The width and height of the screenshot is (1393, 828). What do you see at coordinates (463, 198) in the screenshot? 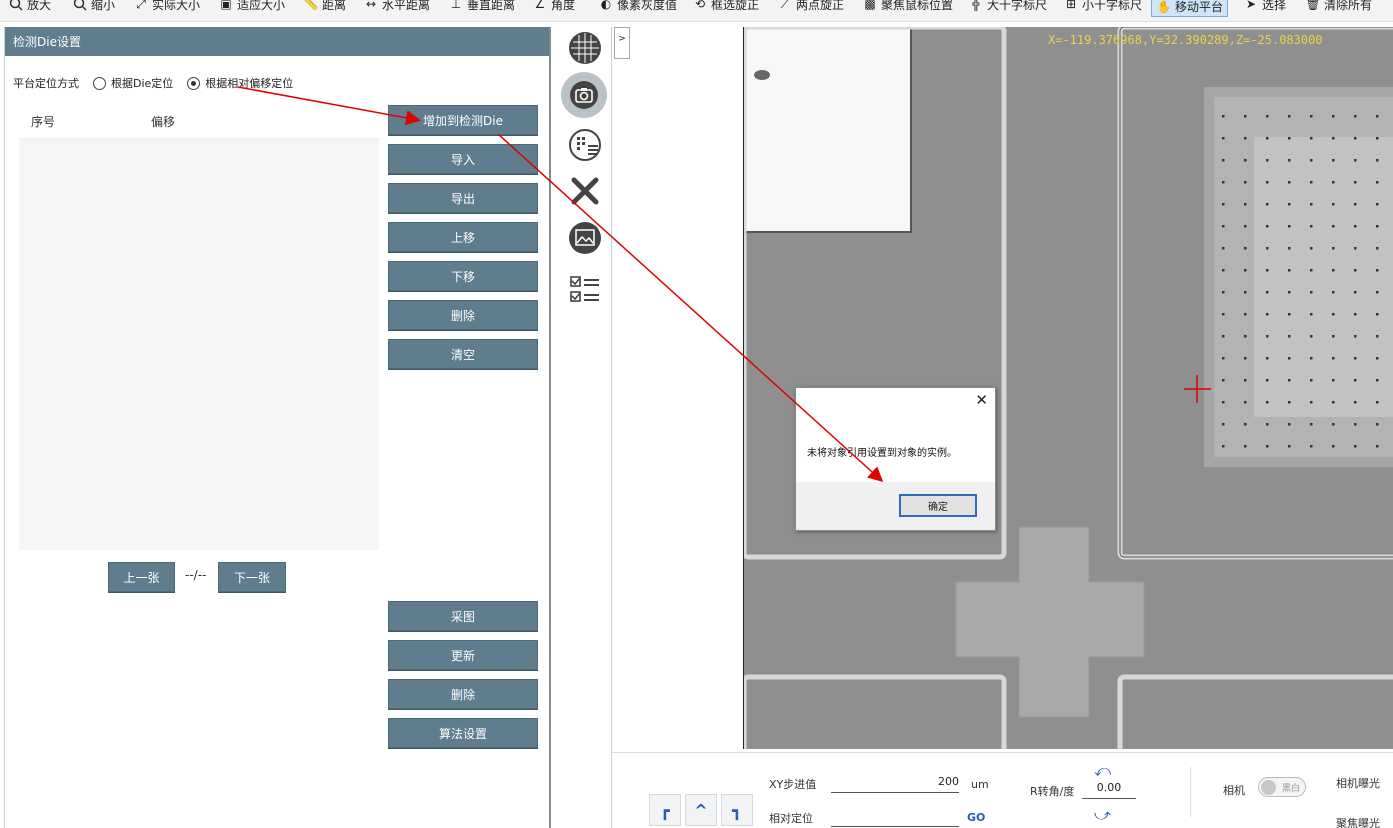
I see `export-button: 导出` at bounding box center [463, 198].